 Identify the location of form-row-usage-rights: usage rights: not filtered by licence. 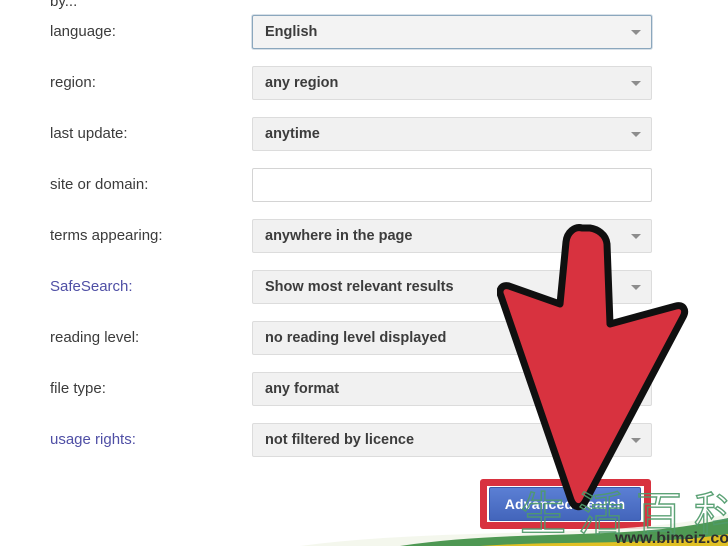
(364, 440).